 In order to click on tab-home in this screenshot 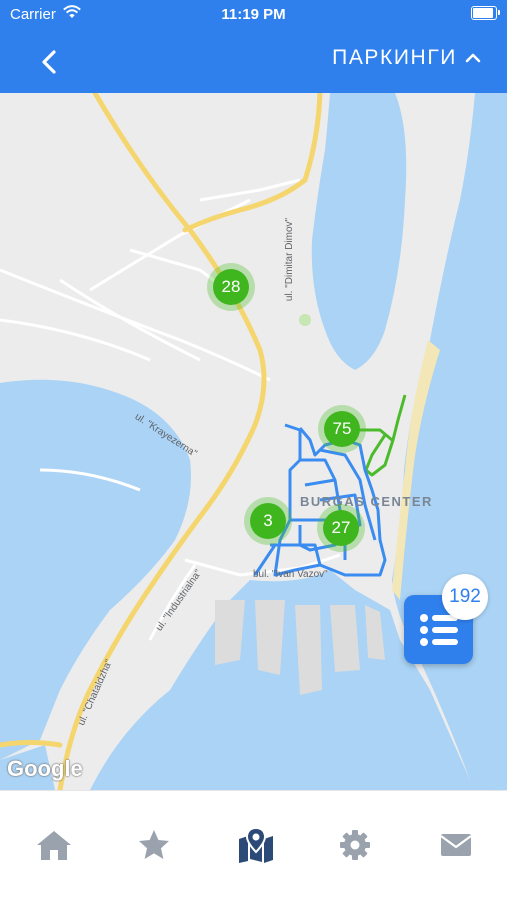, I will do `click(54, 845)`.